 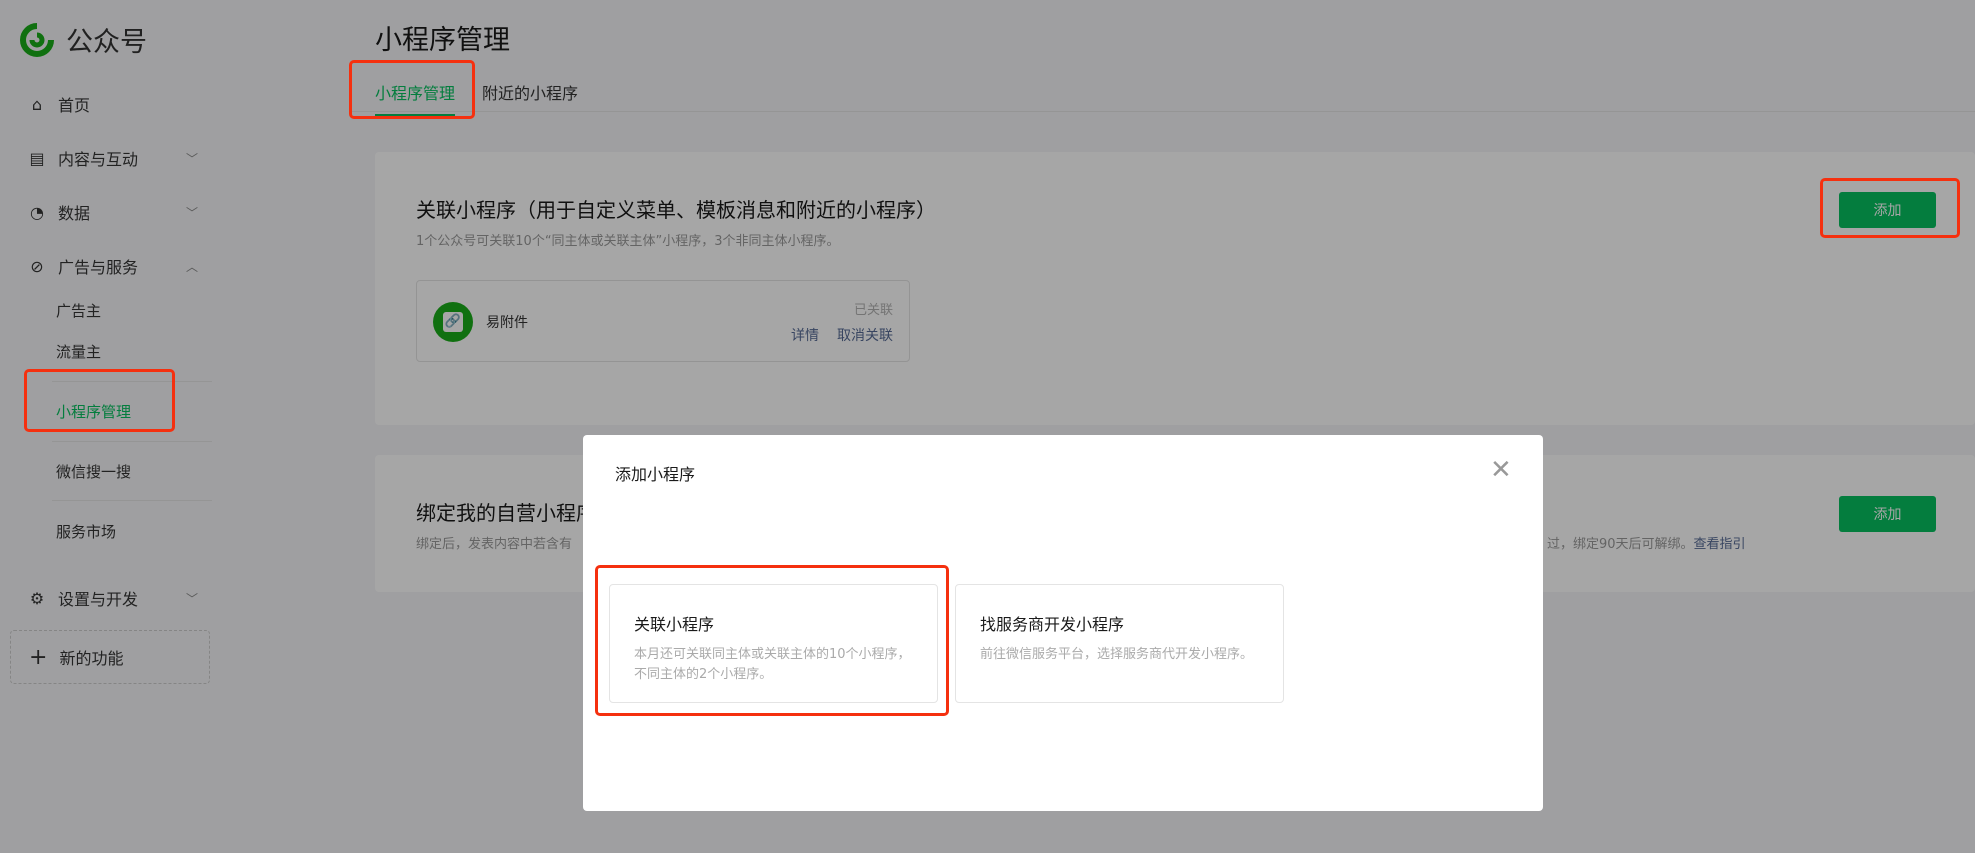 I want to click on option-find-provider: 找服务商开发小程序 前往微信服务平台，选择服务商代开发小程序。, so click(x=1119, y=643).